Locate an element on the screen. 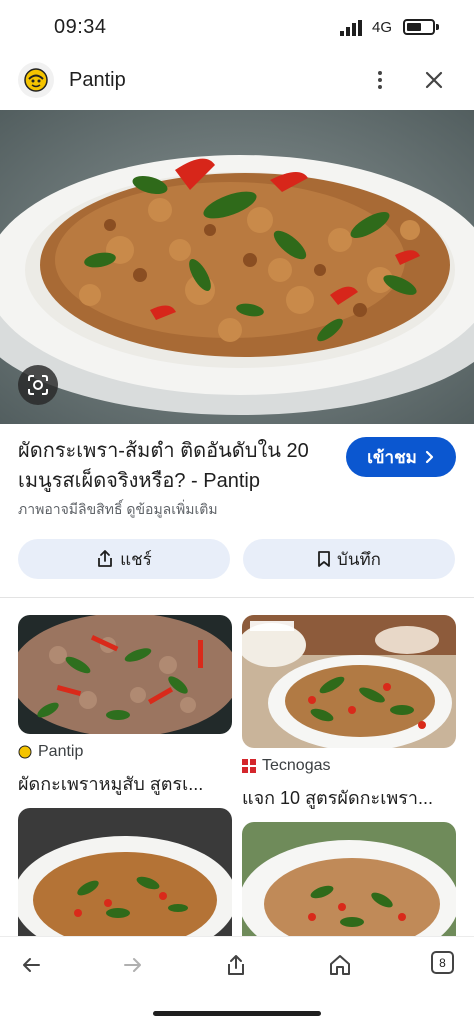  related-source-2: Tecnogas is located at coordinates (286, 766).